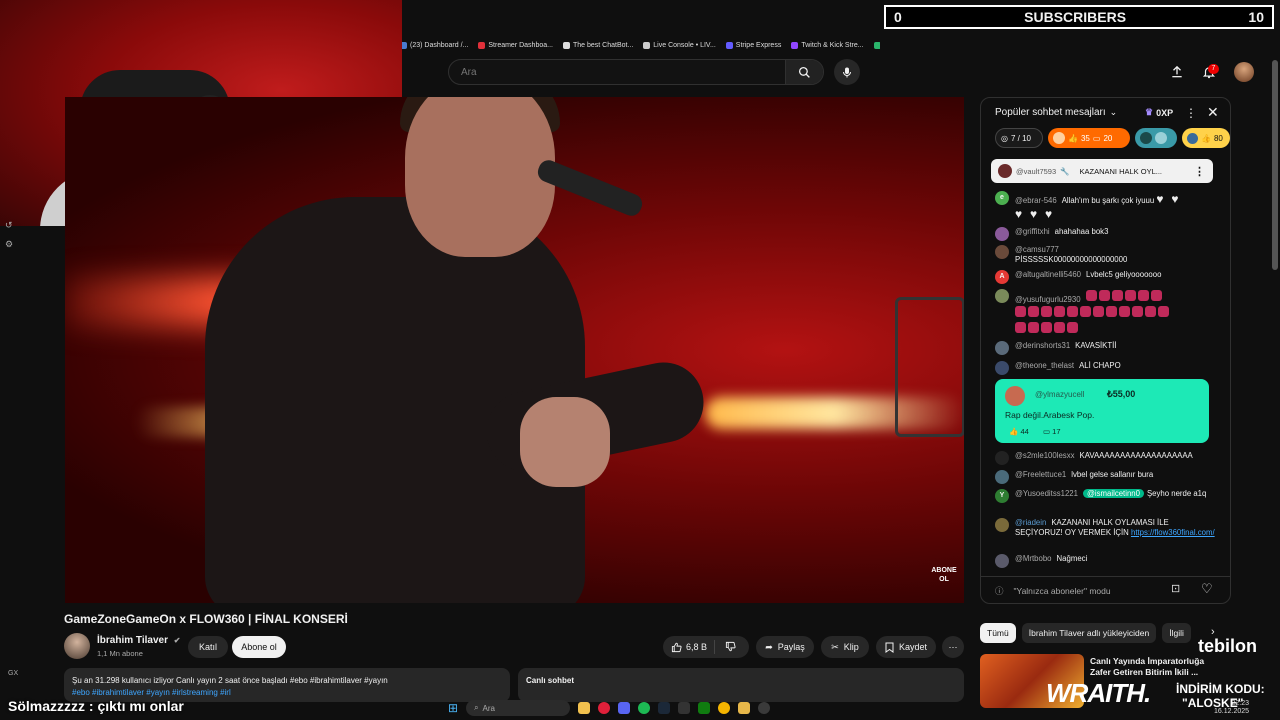 This screenshot has height=720, width=1280. What do you see at coordinates (604, 708) in the screenshot?
I see `opera-gx-icon` at bounding box center [604, 708].